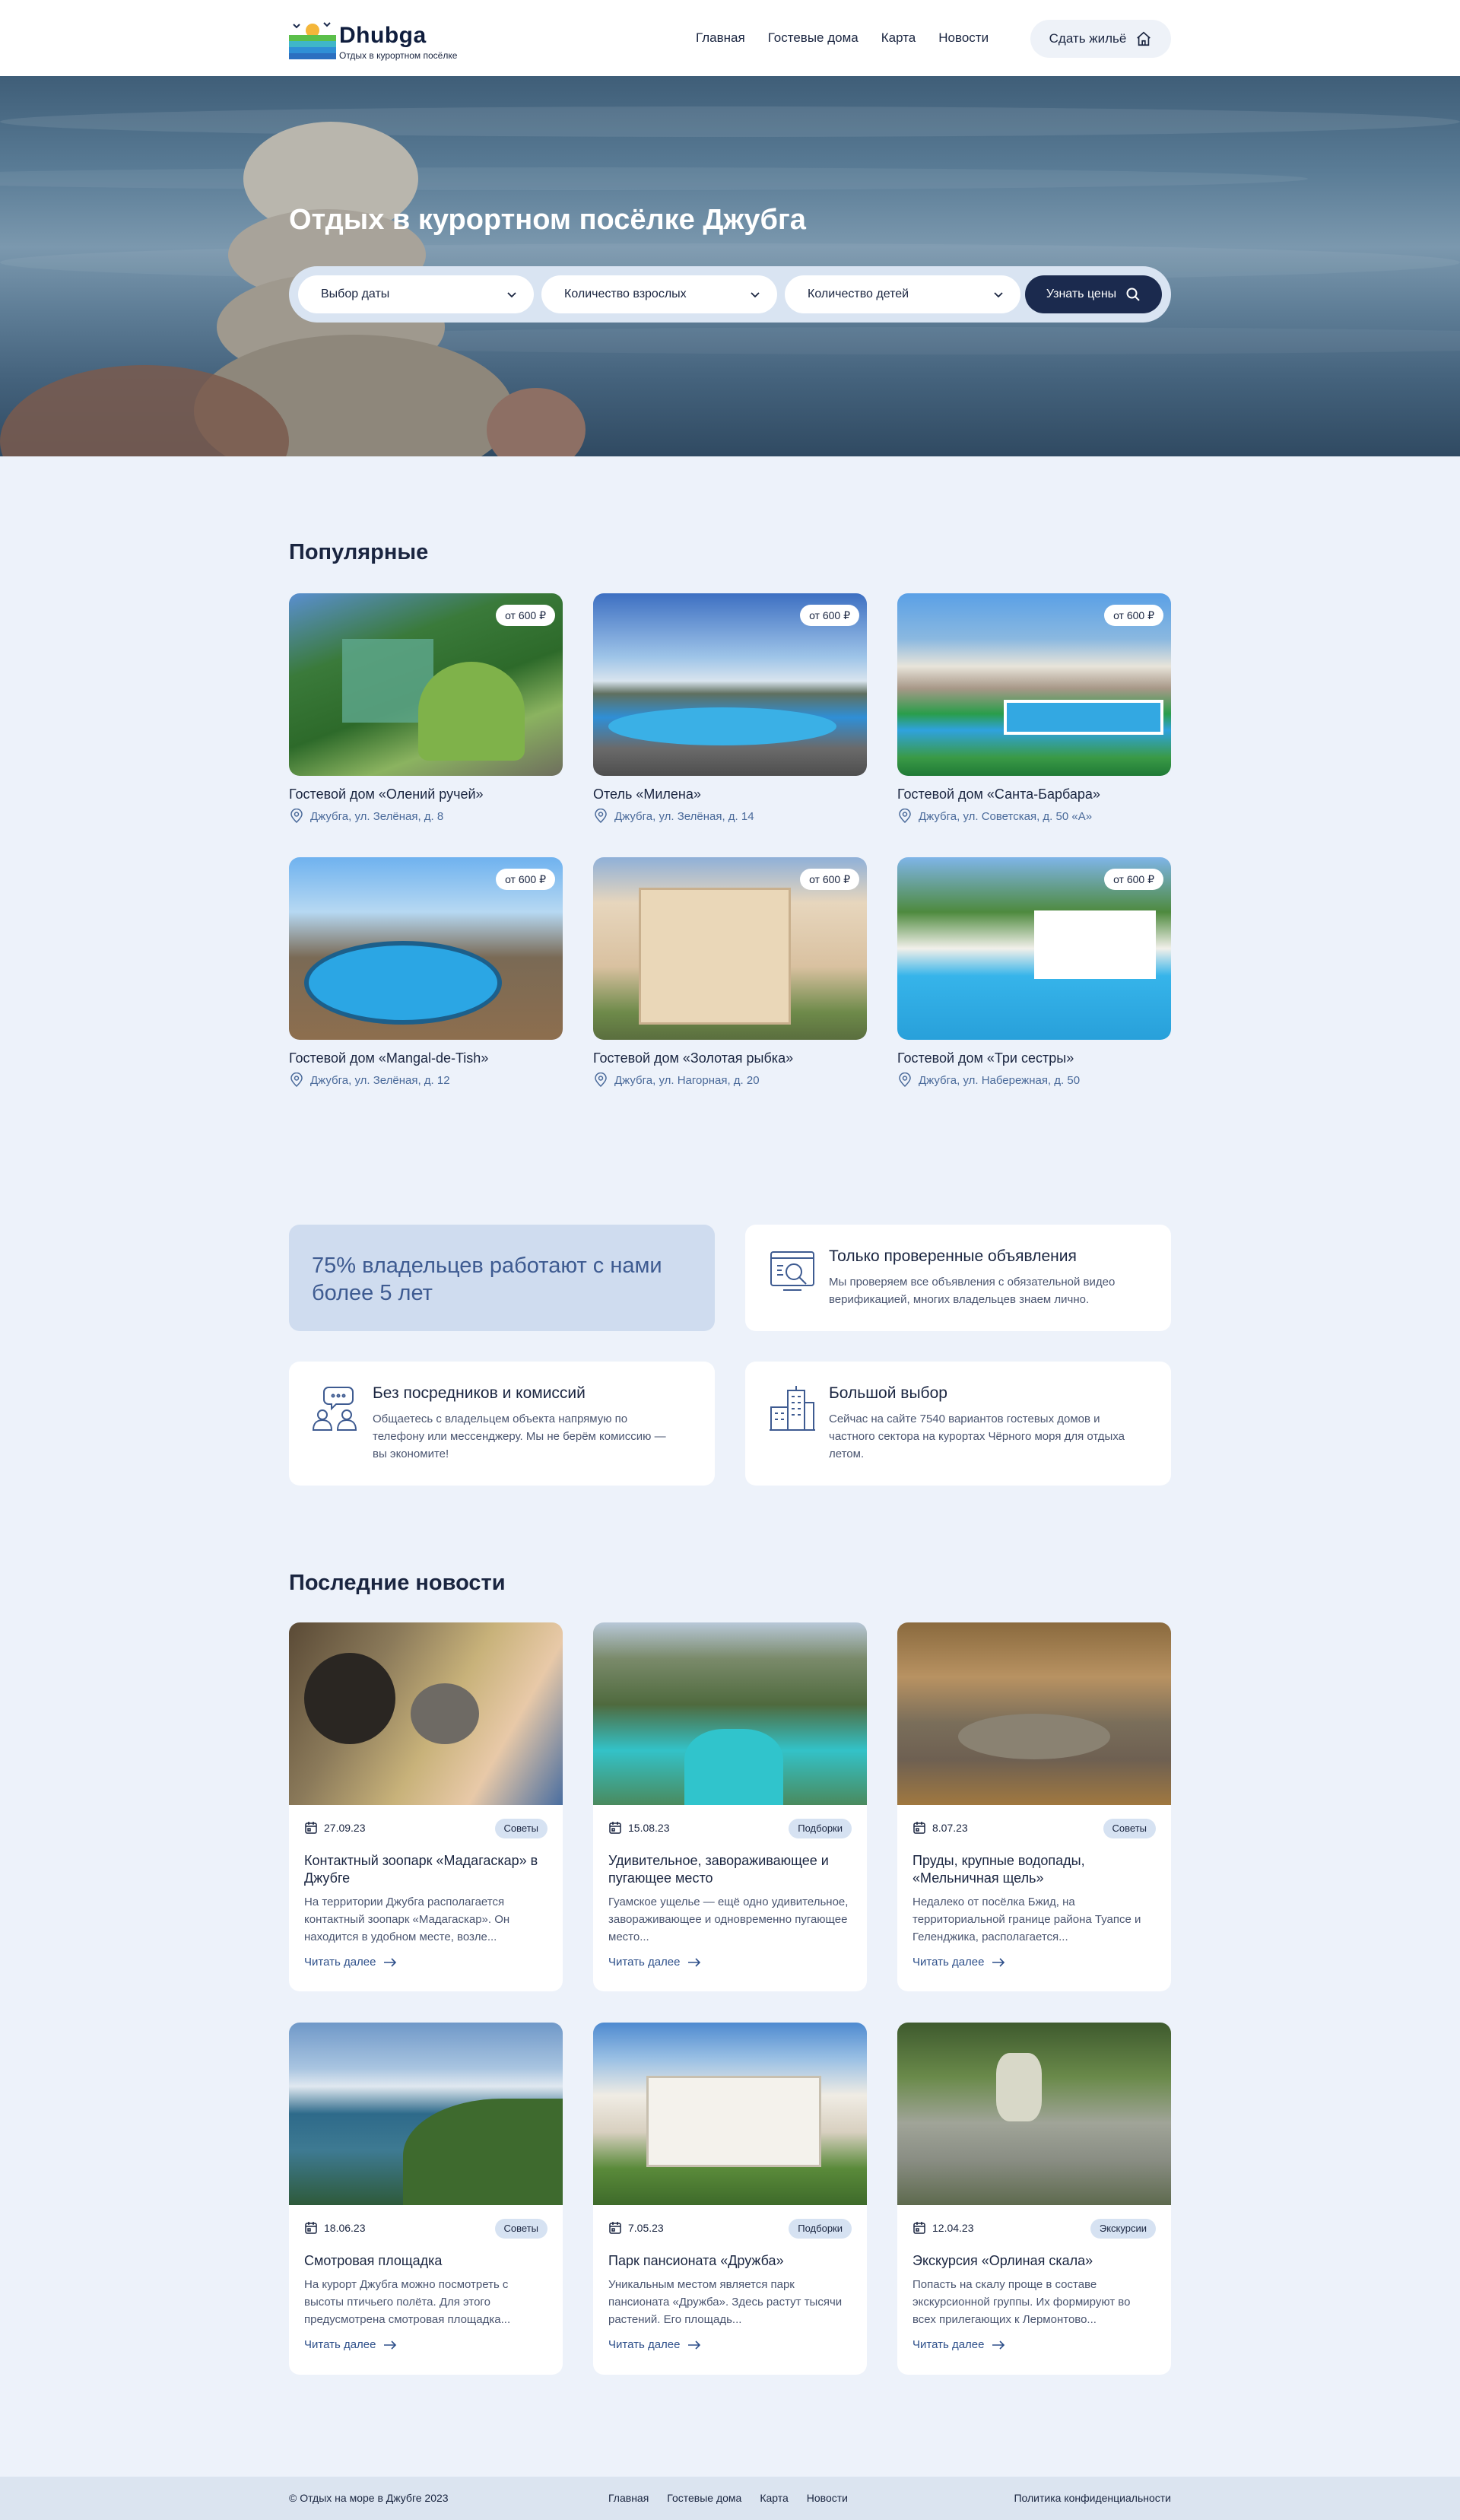  What do you see at coordinates (792, 1271) in the screenshot?
I see `search-document-icon` at bounding box center [792, 1271].